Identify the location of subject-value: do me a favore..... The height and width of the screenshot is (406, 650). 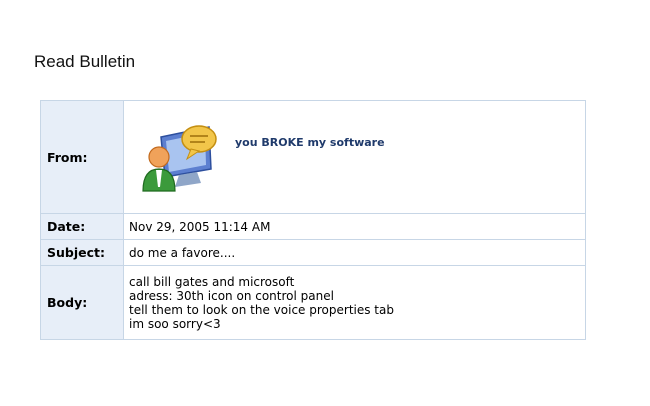
(354, 252).